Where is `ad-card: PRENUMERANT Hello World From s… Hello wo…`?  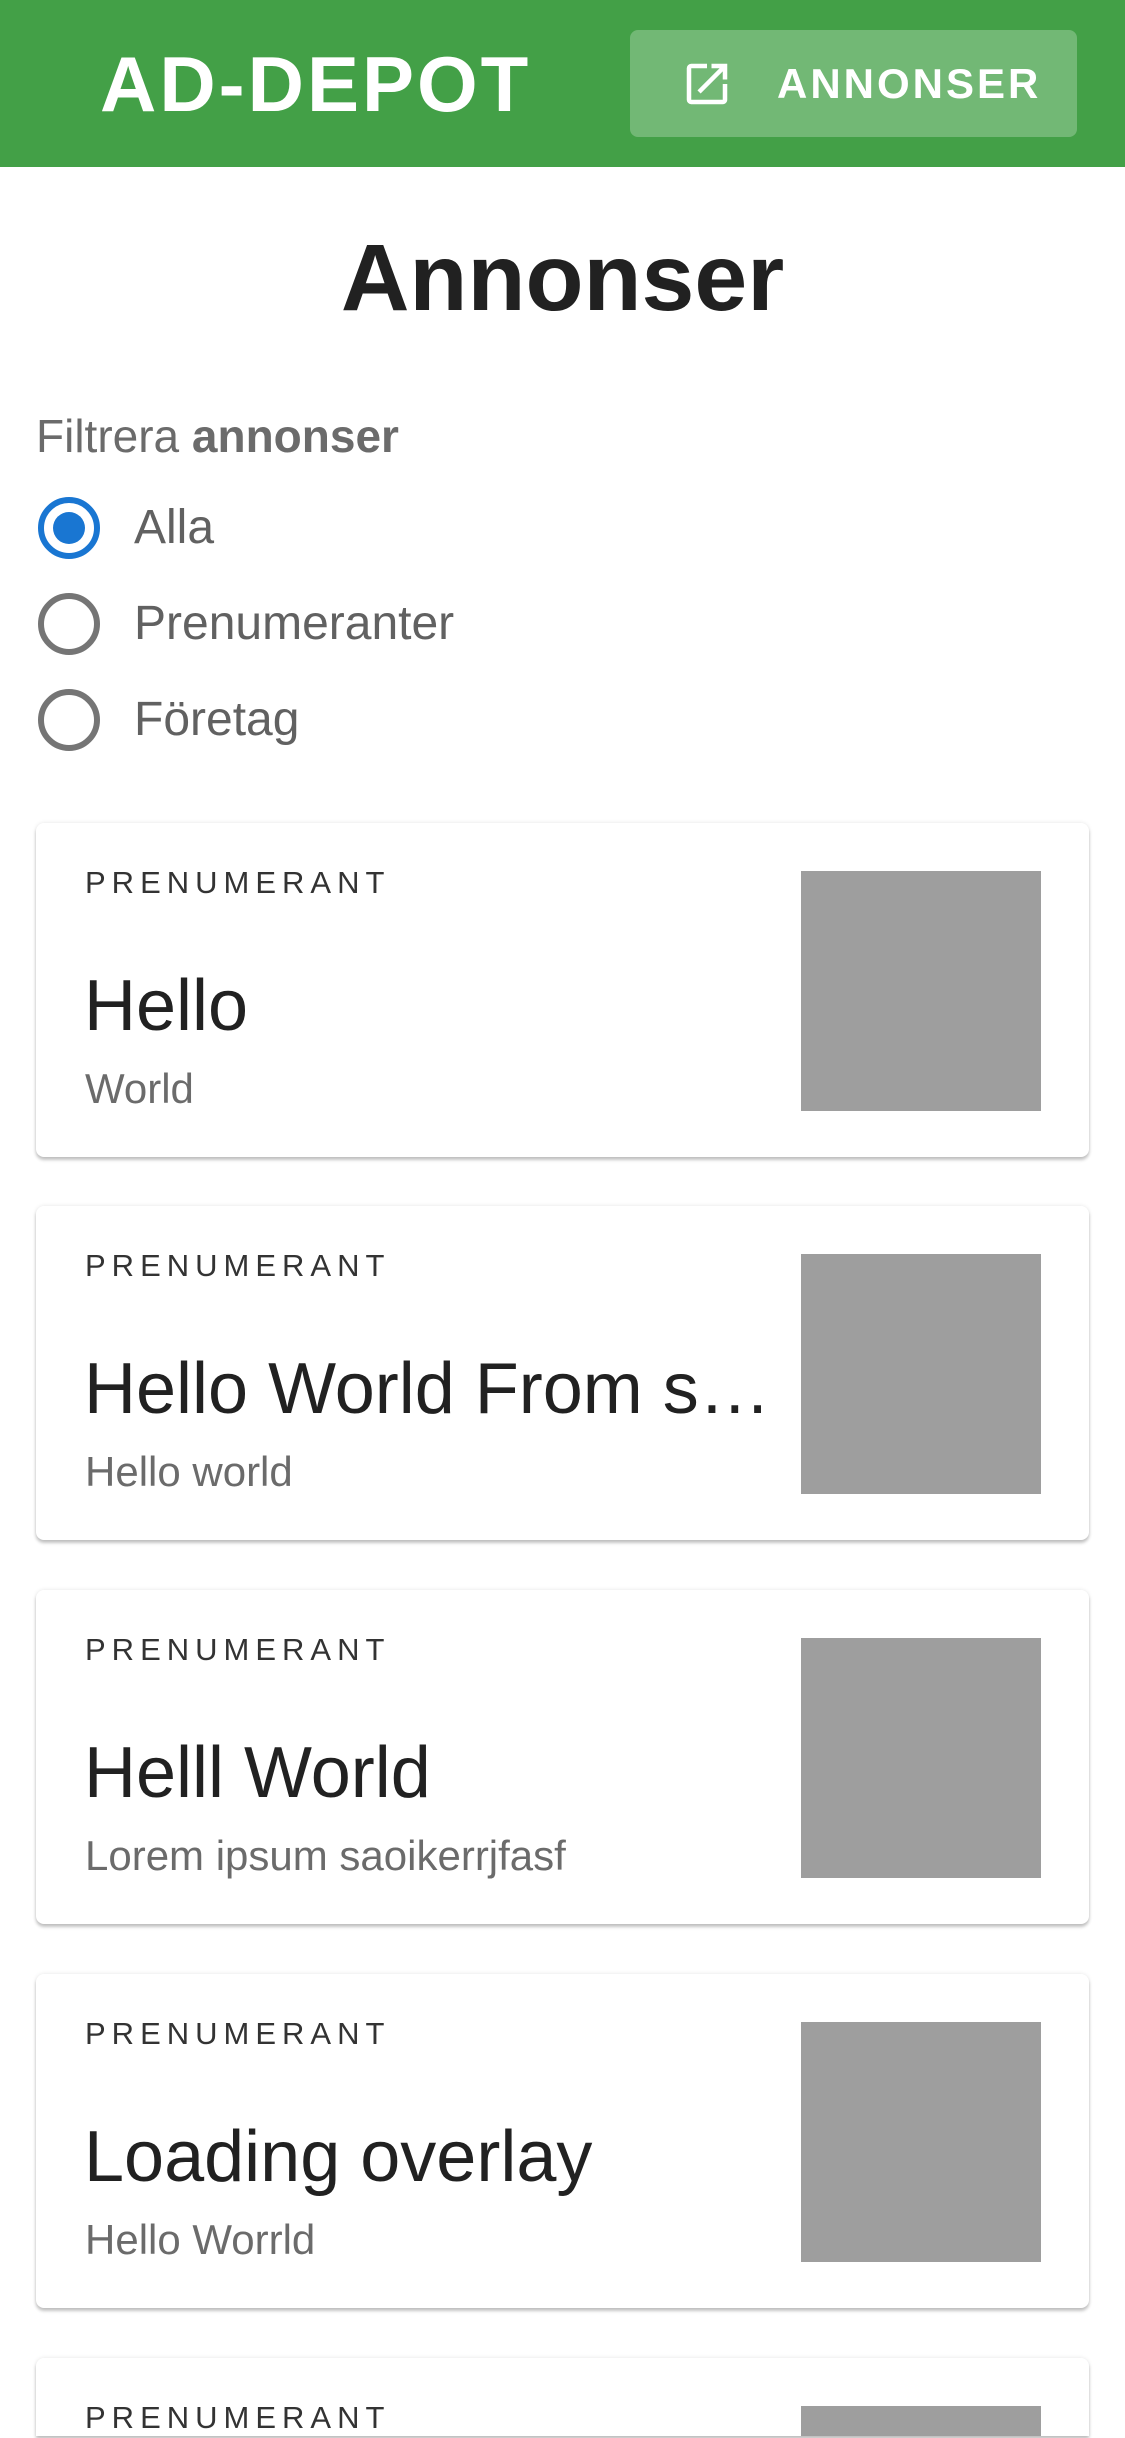 ad-card: PRENUMERANT Hello World From s… Hello wo… is located at coordinates (562, 1373).